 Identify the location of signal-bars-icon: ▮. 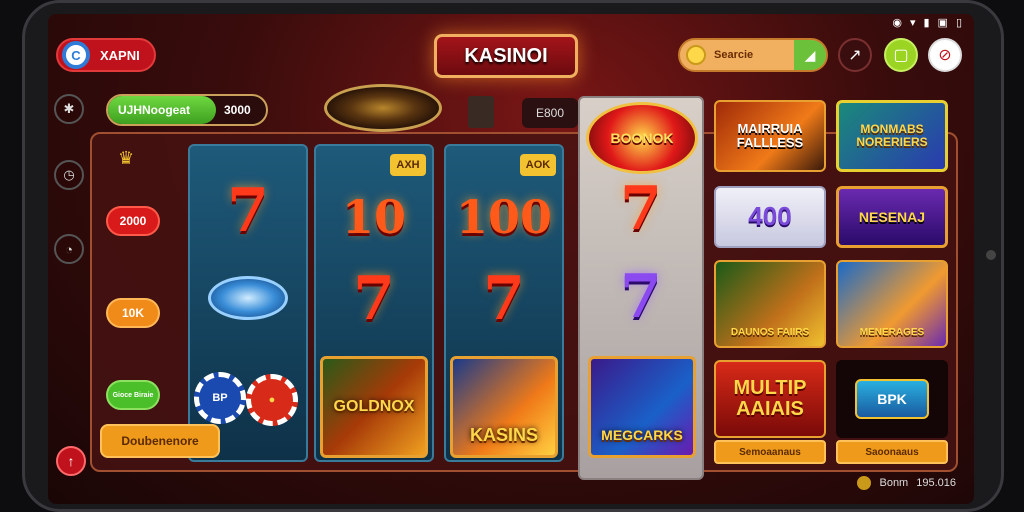
(926, 23).